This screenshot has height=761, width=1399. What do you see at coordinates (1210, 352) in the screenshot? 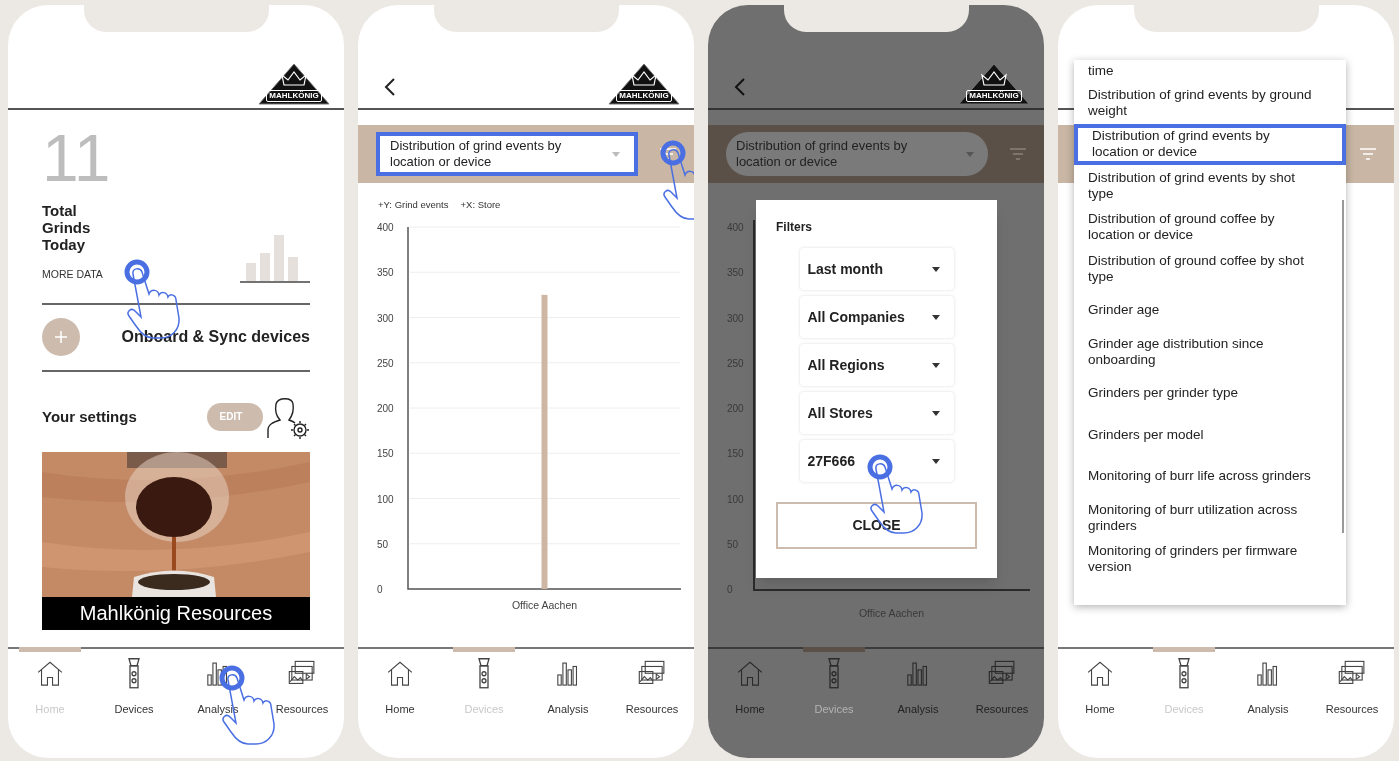
I see `dropdown-option: Grinder age distribution since onboarding` at bounding box center [1210, 352].